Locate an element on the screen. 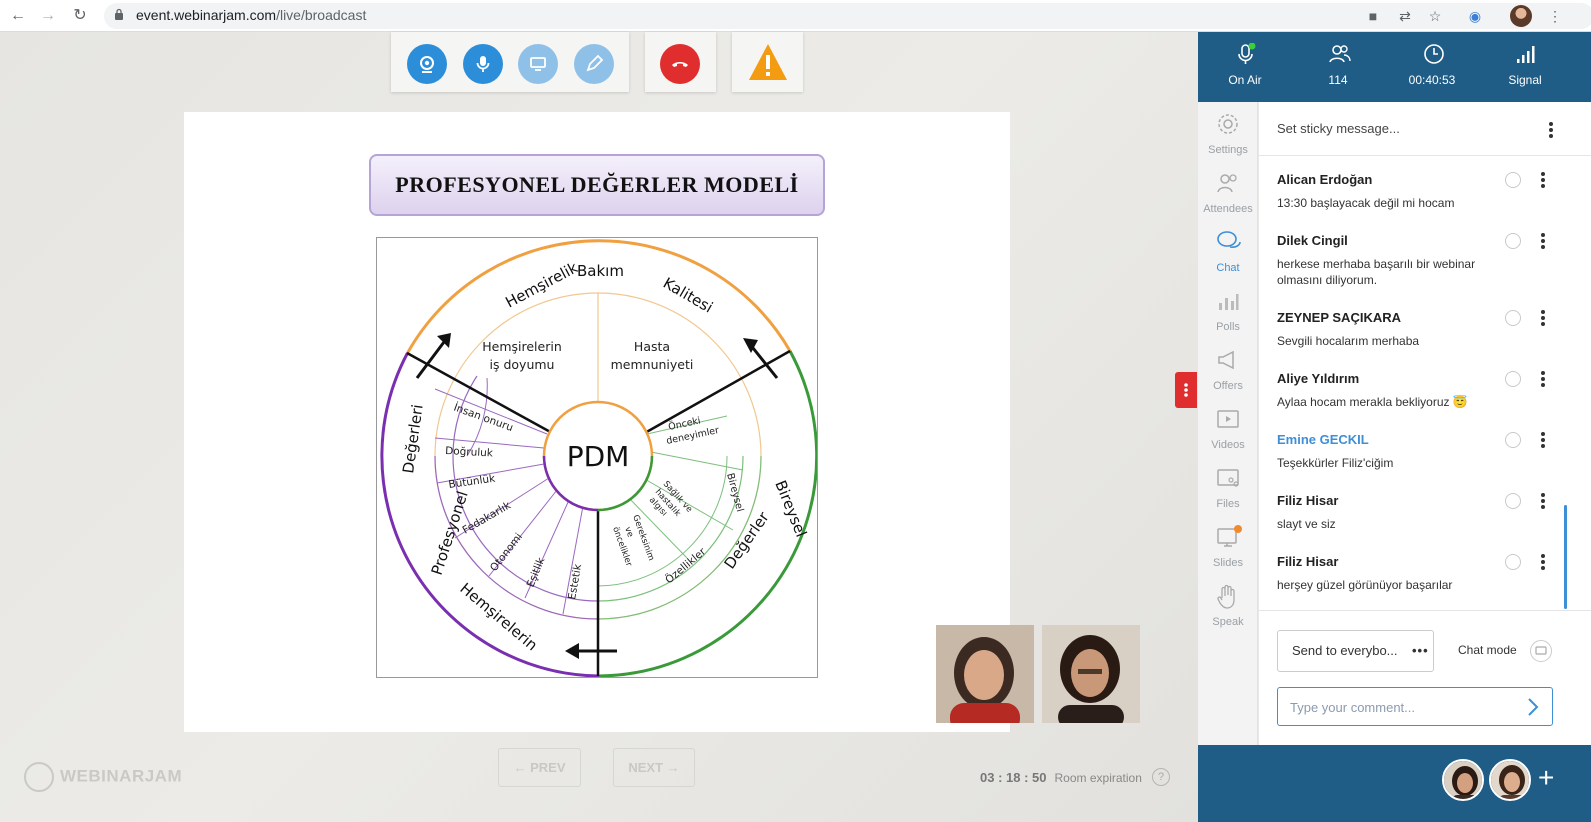  svg-text: Gereksinim is located at coordinates (643, 538).